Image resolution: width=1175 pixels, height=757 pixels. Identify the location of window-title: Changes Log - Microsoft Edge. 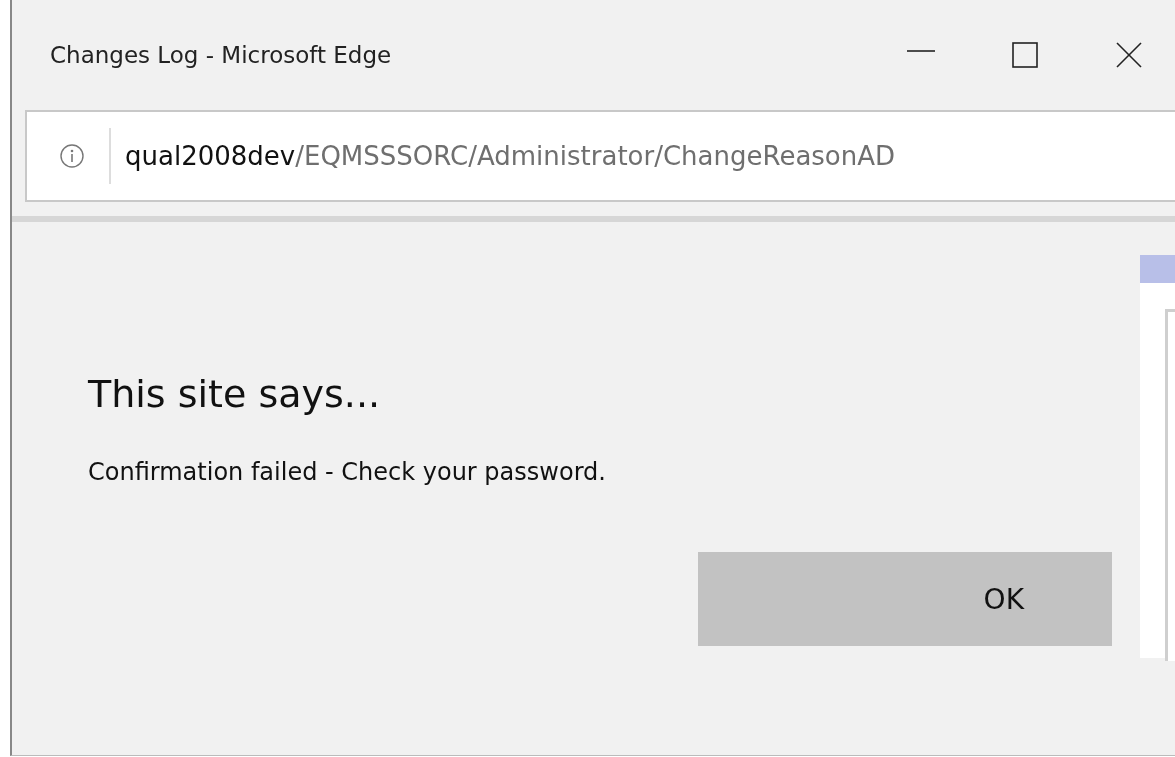
(221, 55).